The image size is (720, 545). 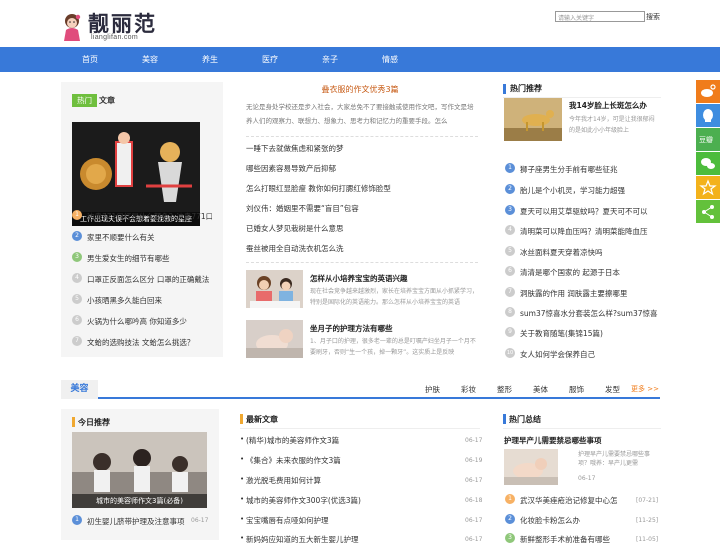 I want to click on hot-summary-feature-title: 护理早产儿需要禁忌哪些事项, so click(x=553, y=440).